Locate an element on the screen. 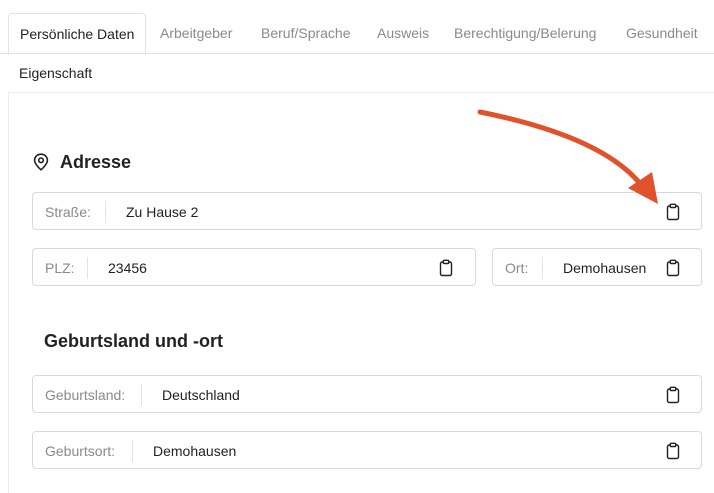 The image size is (714, 493). zip-label: PLZ: is located at coordinates (60, 268).